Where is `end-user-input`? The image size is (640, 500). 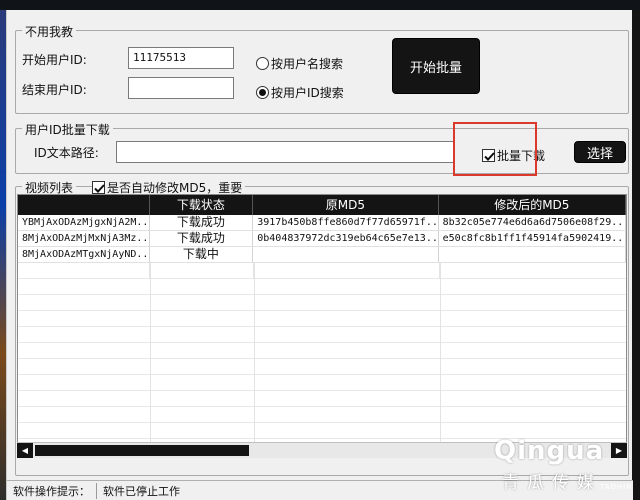
end-user-input is located at coordinates (181, 88).